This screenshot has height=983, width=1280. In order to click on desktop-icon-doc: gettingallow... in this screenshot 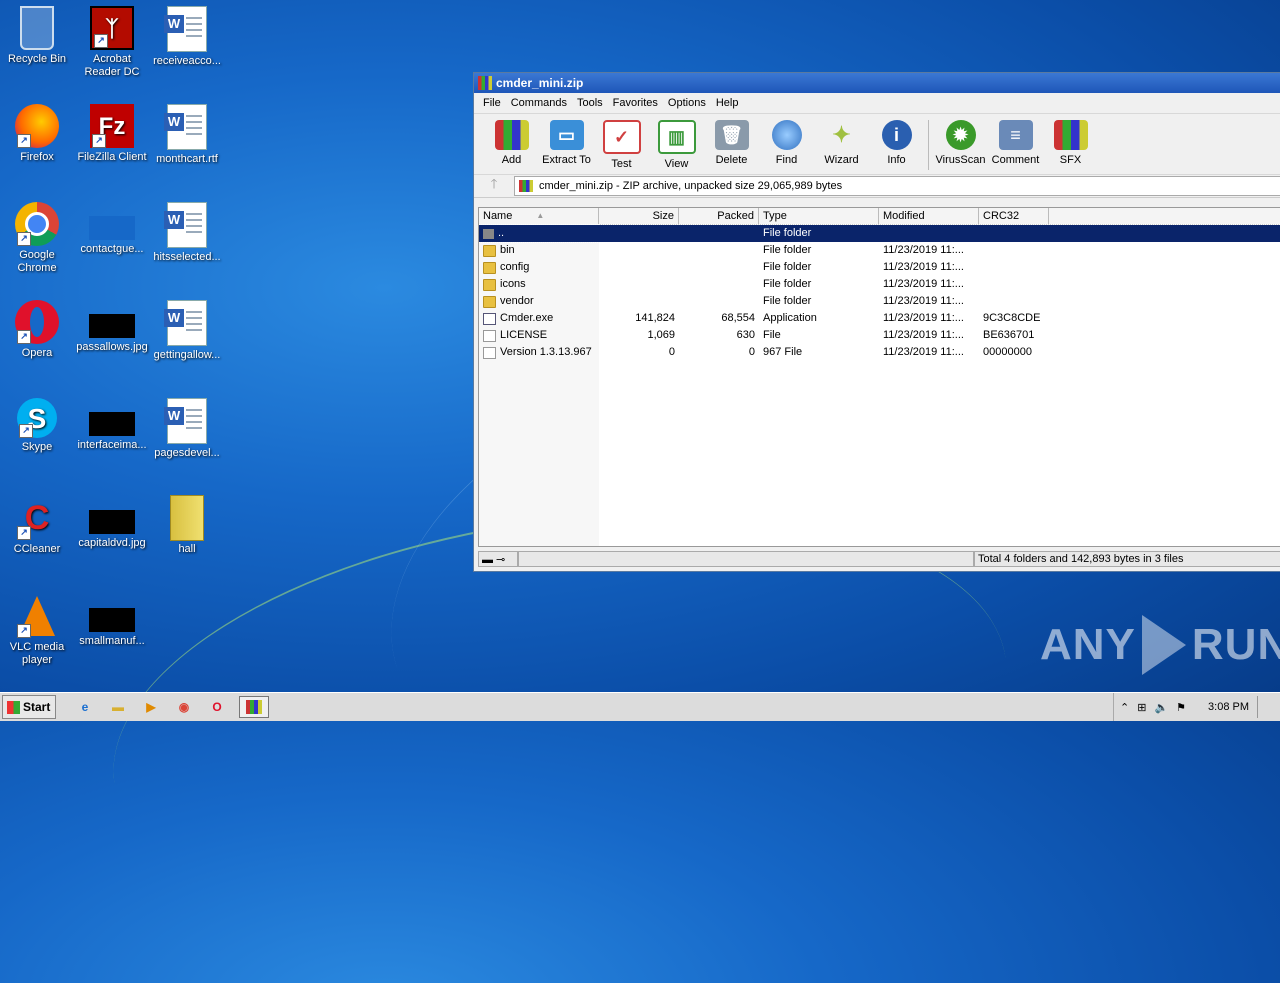, I will do `click(187, 328)`.